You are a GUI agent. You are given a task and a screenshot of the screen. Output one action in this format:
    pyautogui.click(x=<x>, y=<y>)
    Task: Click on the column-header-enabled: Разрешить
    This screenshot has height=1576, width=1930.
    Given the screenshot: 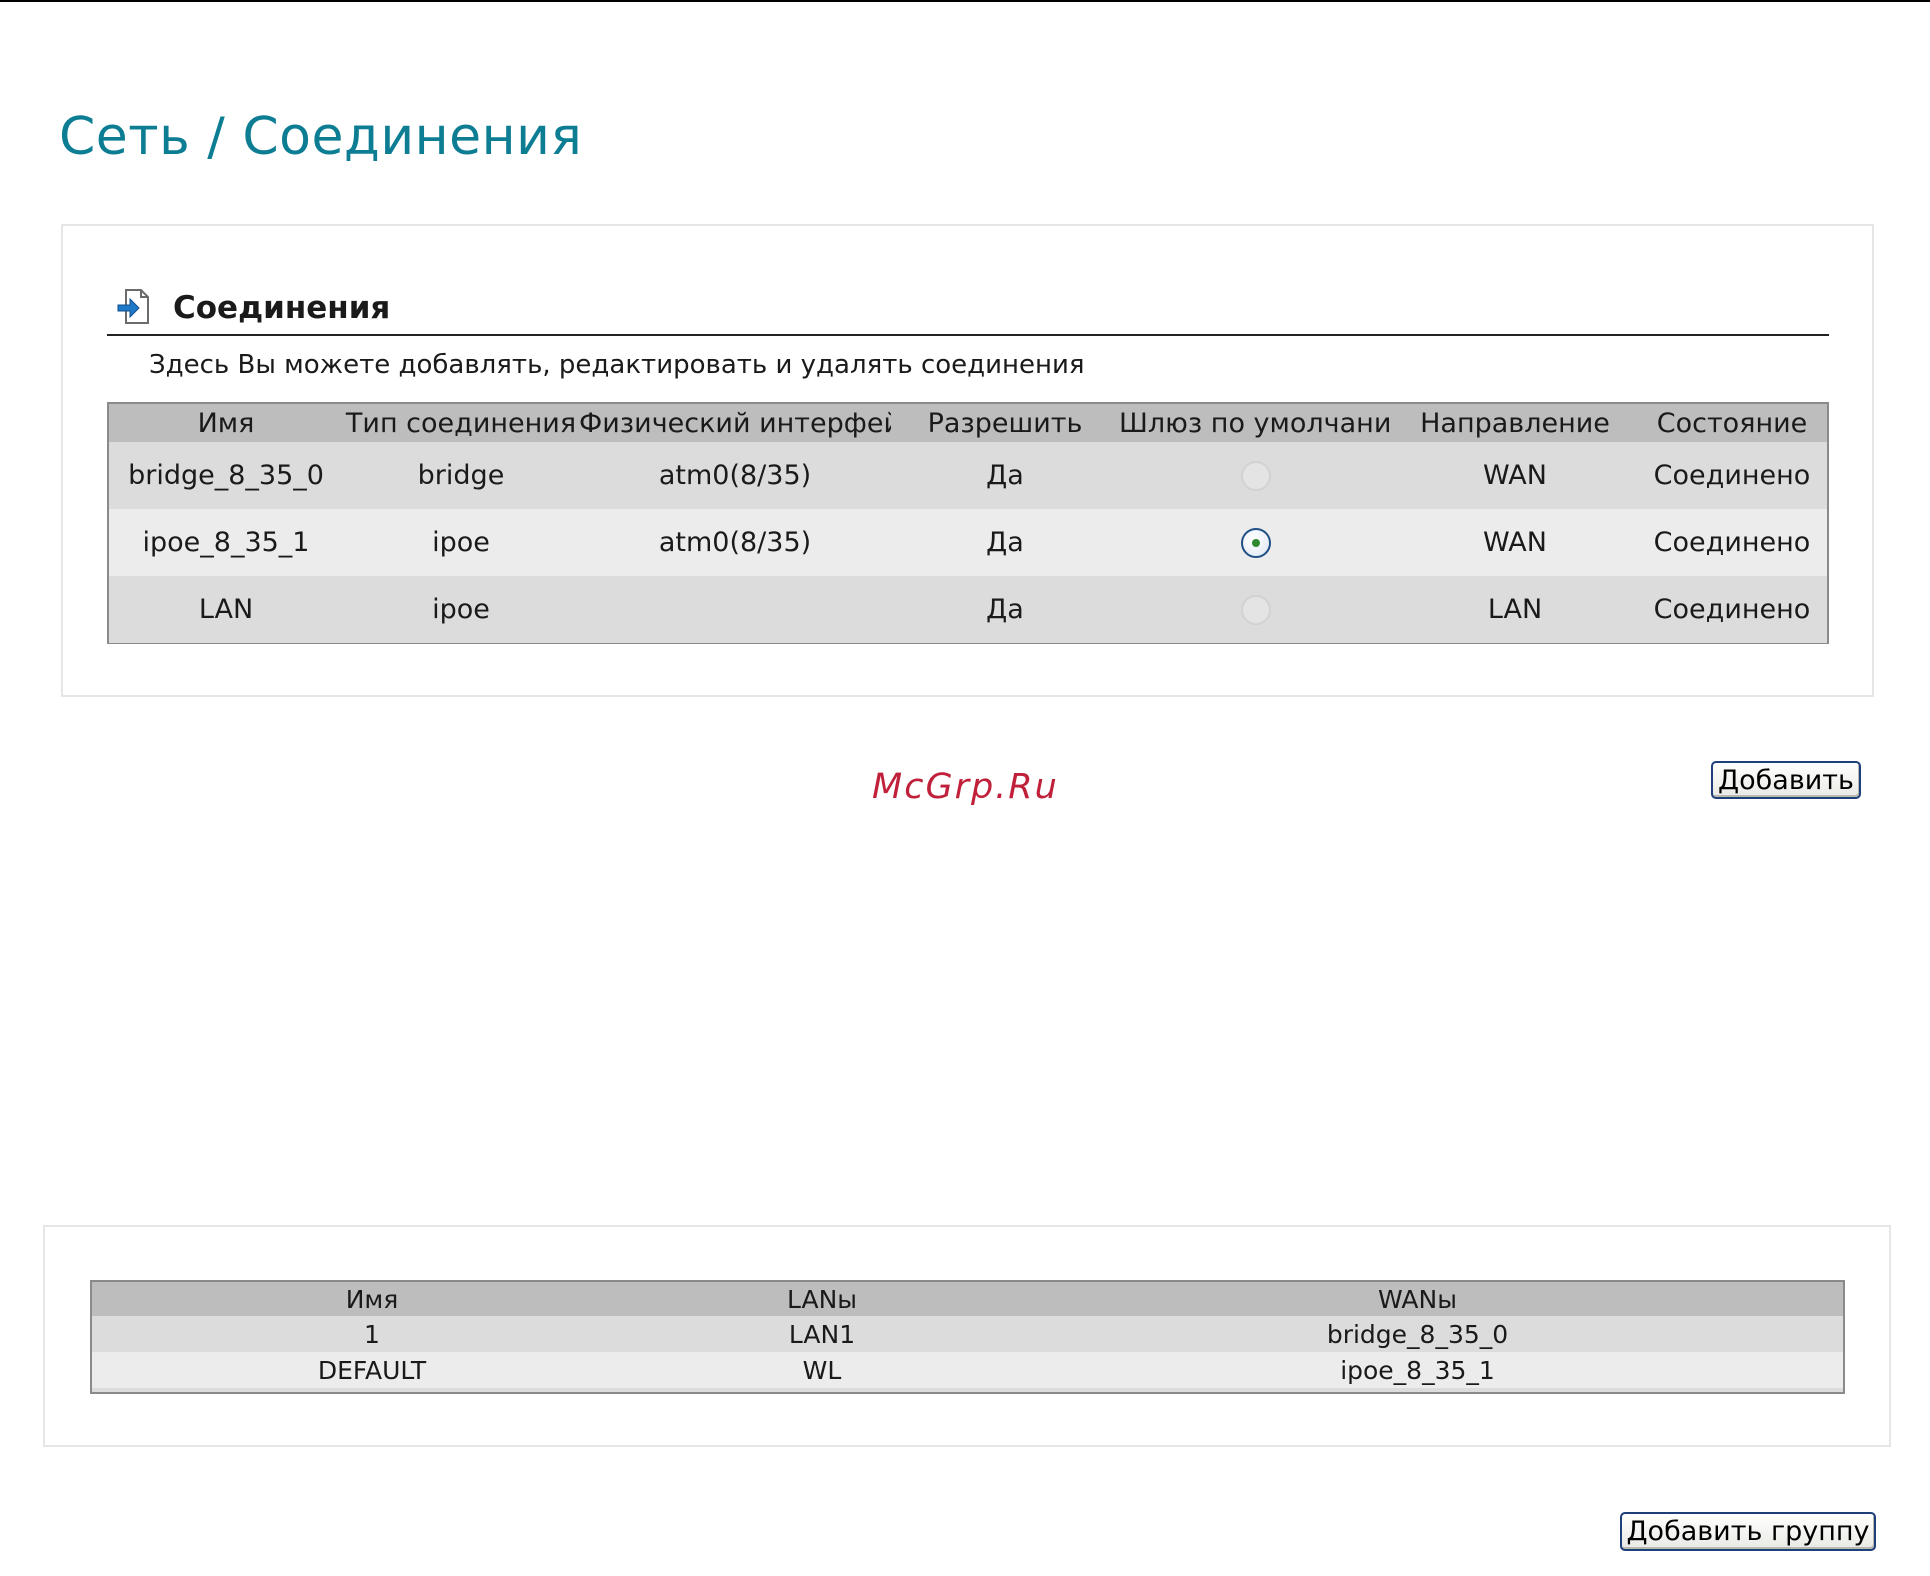 What is the action you would take?
    pyautogui.click(x=1005, y=423)
    